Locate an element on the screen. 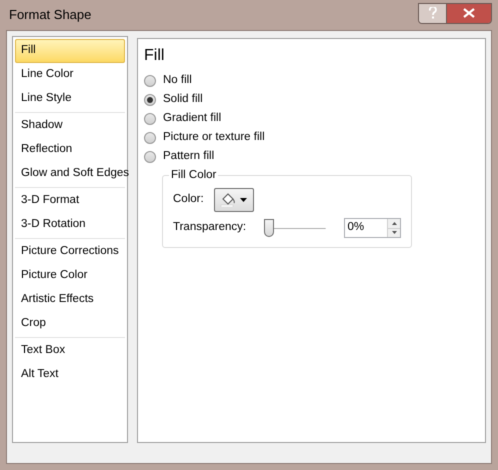  transparency-field: 0% is located at coordinates (372, 228).